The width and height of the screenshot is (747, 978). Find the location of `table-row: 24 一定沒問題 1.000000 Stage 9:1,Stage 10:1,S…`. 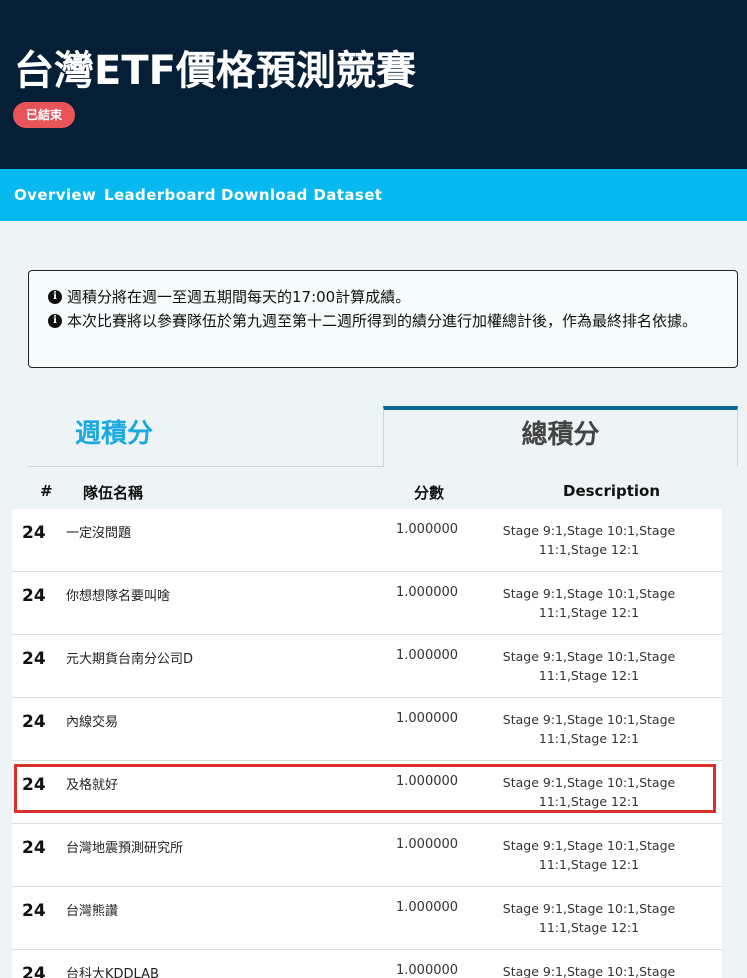

table-row: 24 一定沒問題 1.000000 Stage 9:1,Stage 10:1,S… is located at coordinates (367, 540).